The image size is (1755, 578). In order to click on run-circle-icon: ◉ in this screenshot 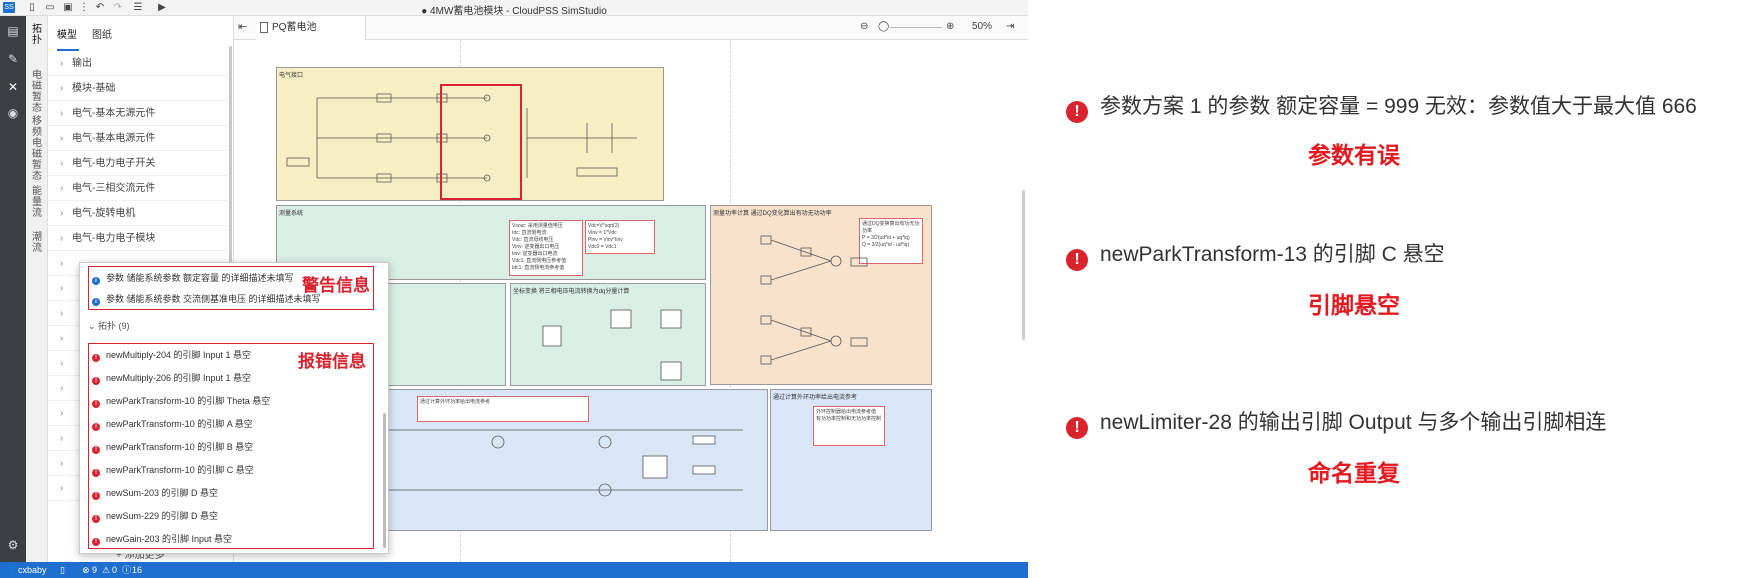, I will do `click(13, 113)`.